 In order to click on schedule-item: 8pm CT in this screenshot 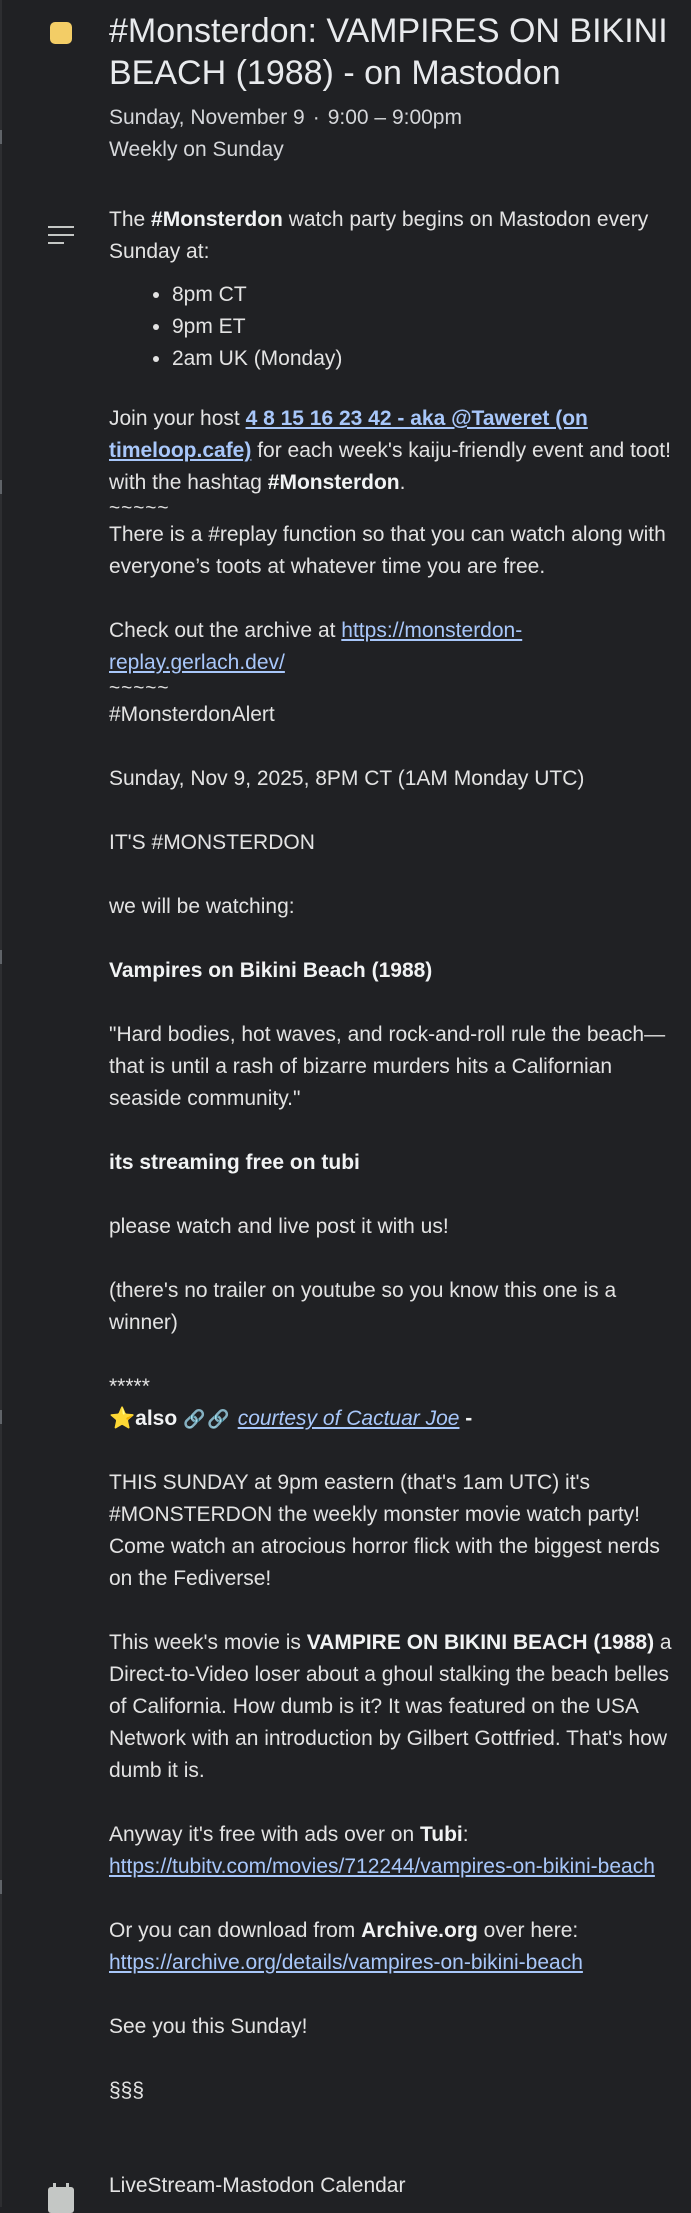, I will do `click(428, 295)`.